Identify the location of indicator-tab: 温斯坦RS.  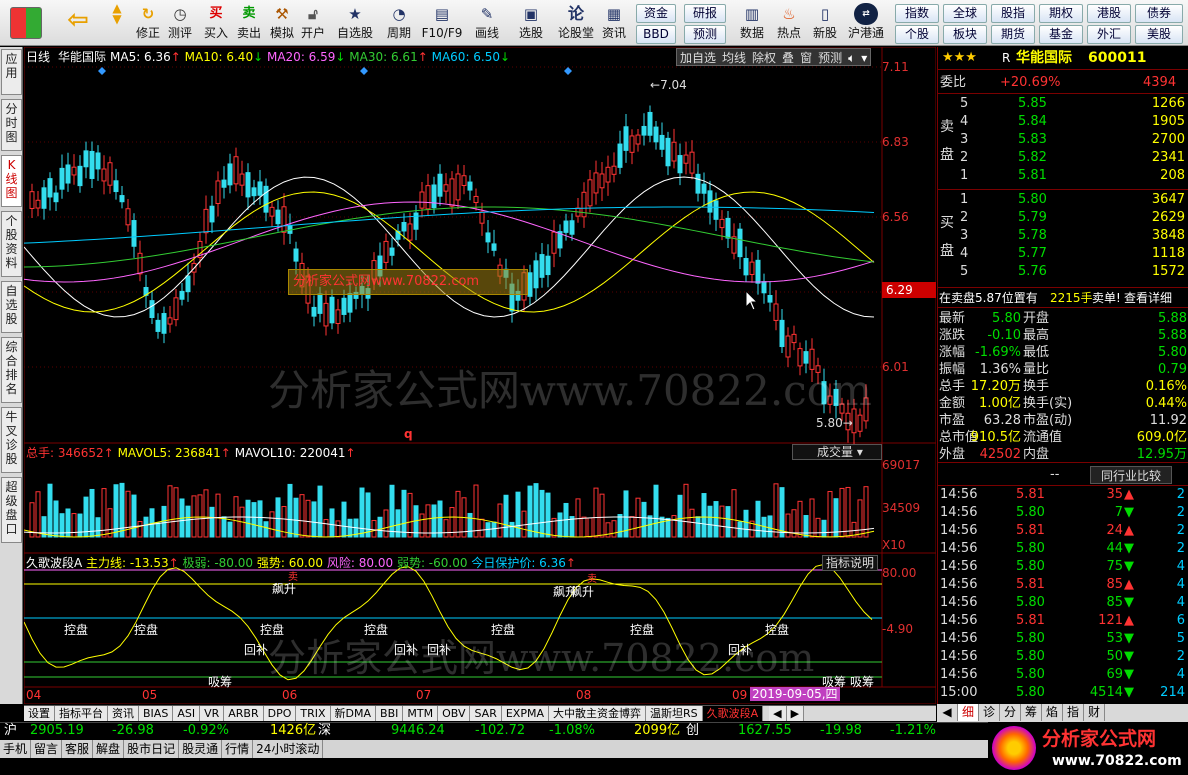
(674, 713).